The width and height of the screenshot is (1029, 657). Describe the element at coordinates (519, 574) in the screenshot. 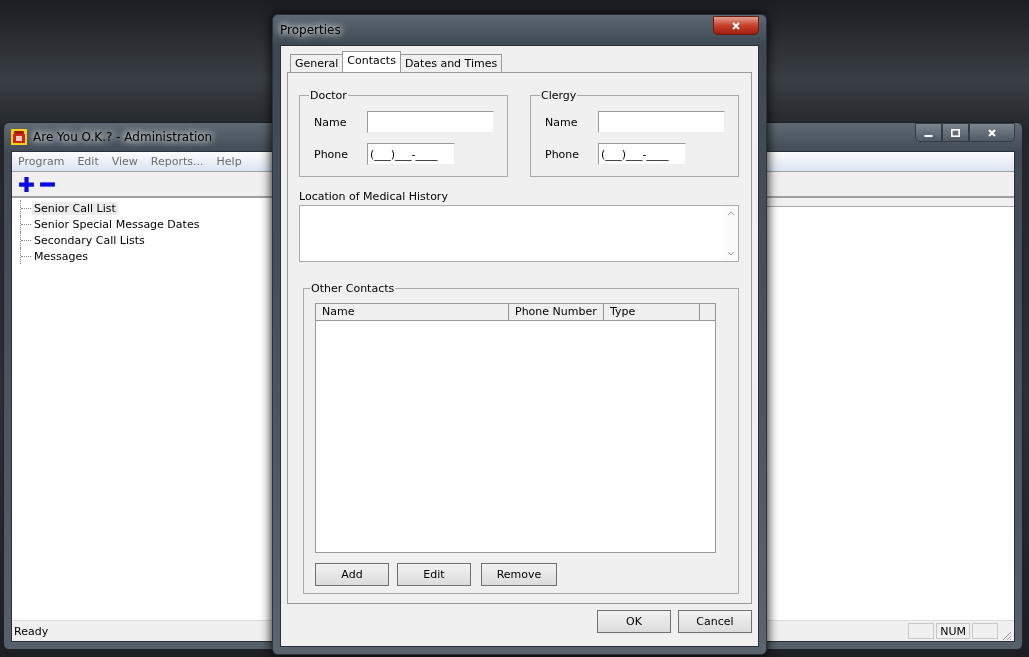

I see `action-button: Remove` at that location.